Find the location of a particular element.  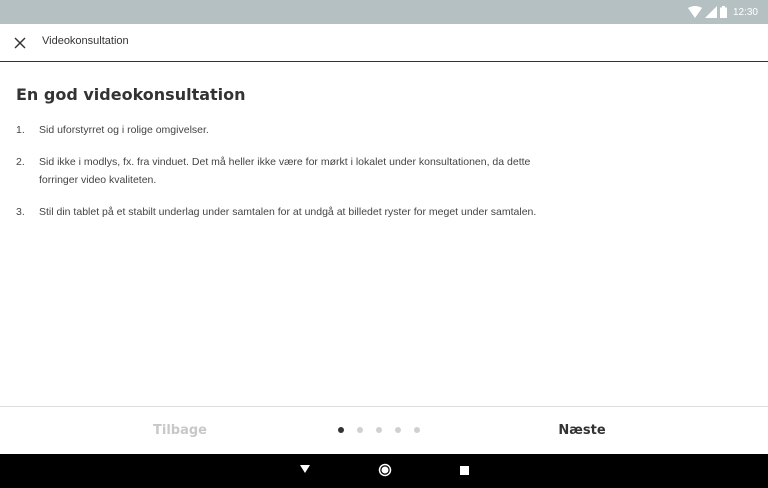

recents-square-icon is located at coordinates (464, 470).